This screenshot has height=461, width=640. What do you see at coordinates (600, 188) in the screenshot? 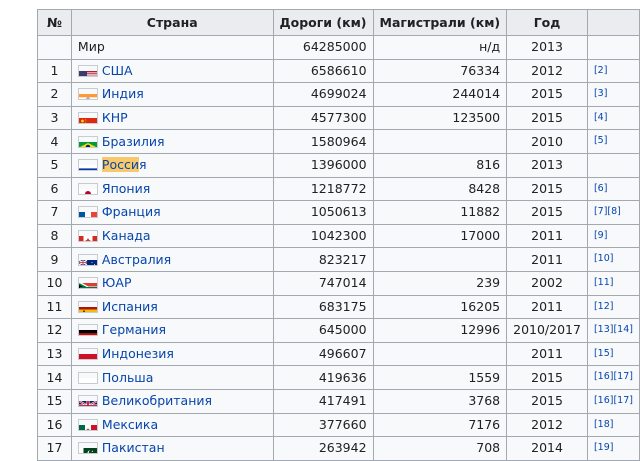
I see `reference-link: [6]` at bounding box center [600, 188].